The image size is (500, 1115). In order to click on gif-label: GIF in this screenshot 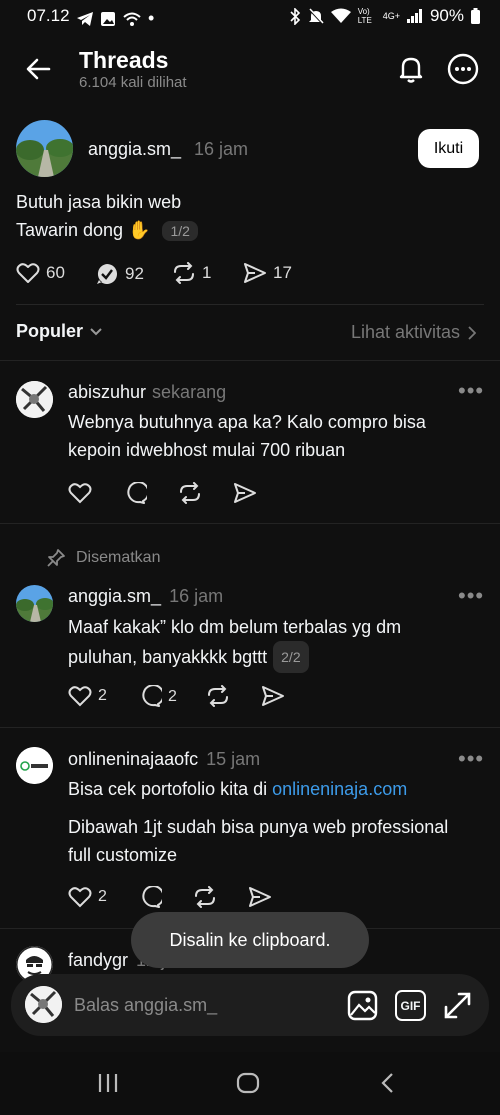, I will do `click(410, 1005)`.